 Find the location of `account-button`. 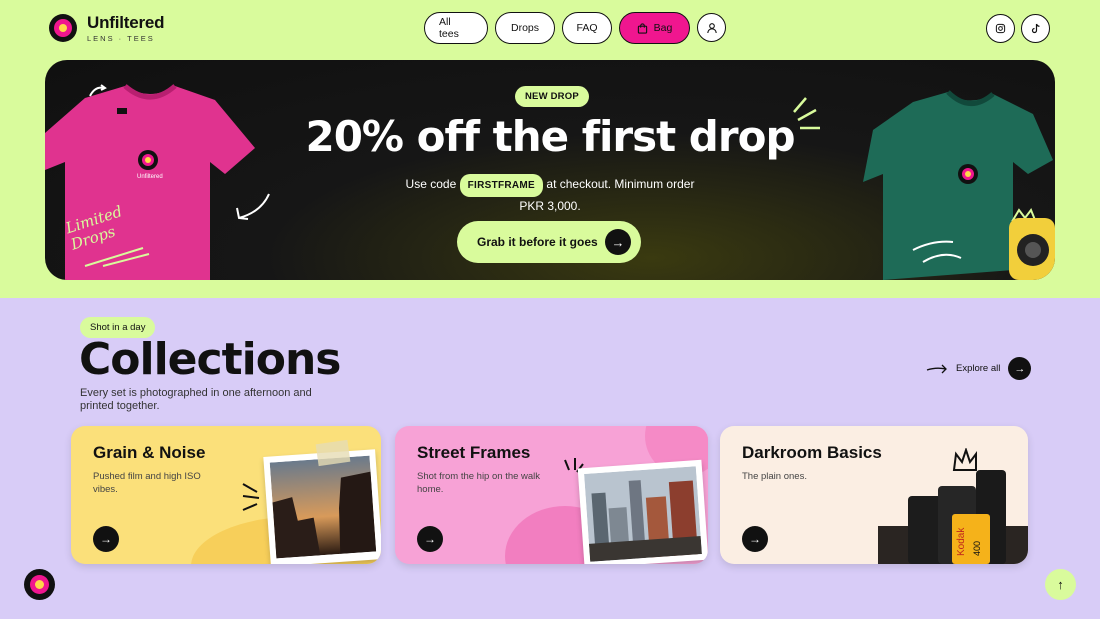

account-button is located at coordinates (711, 27).